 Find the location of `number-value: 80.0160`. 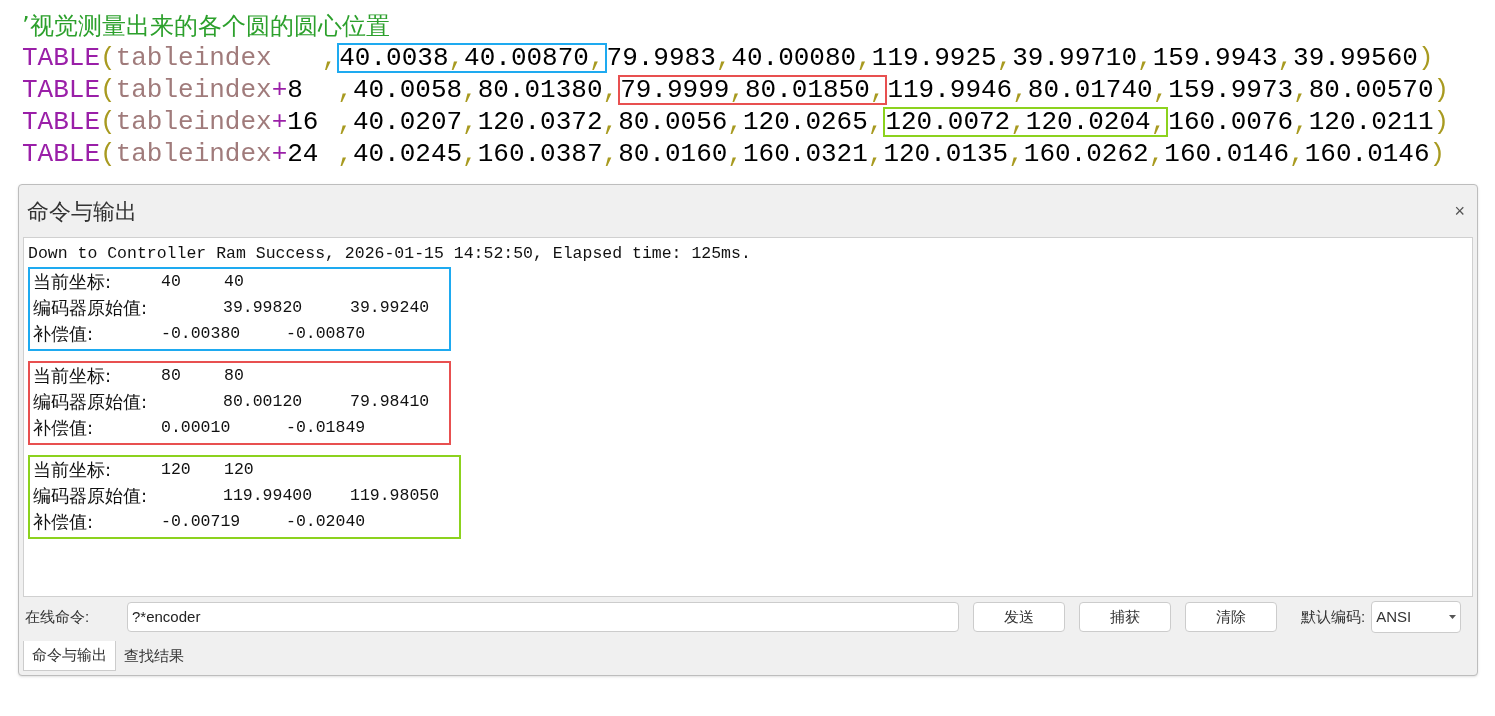

number-value: 80.0160 is located at coordinates (673, 154).